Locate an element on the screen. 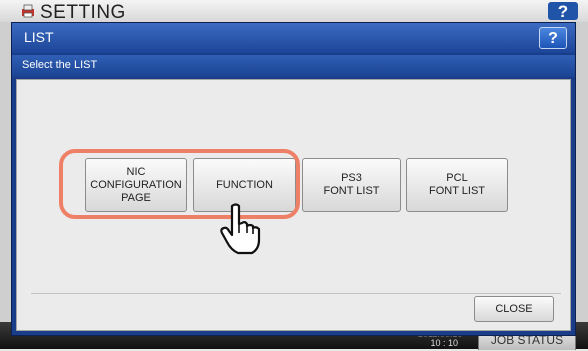  background-title: SETTING is located at coordinates (83, 12).